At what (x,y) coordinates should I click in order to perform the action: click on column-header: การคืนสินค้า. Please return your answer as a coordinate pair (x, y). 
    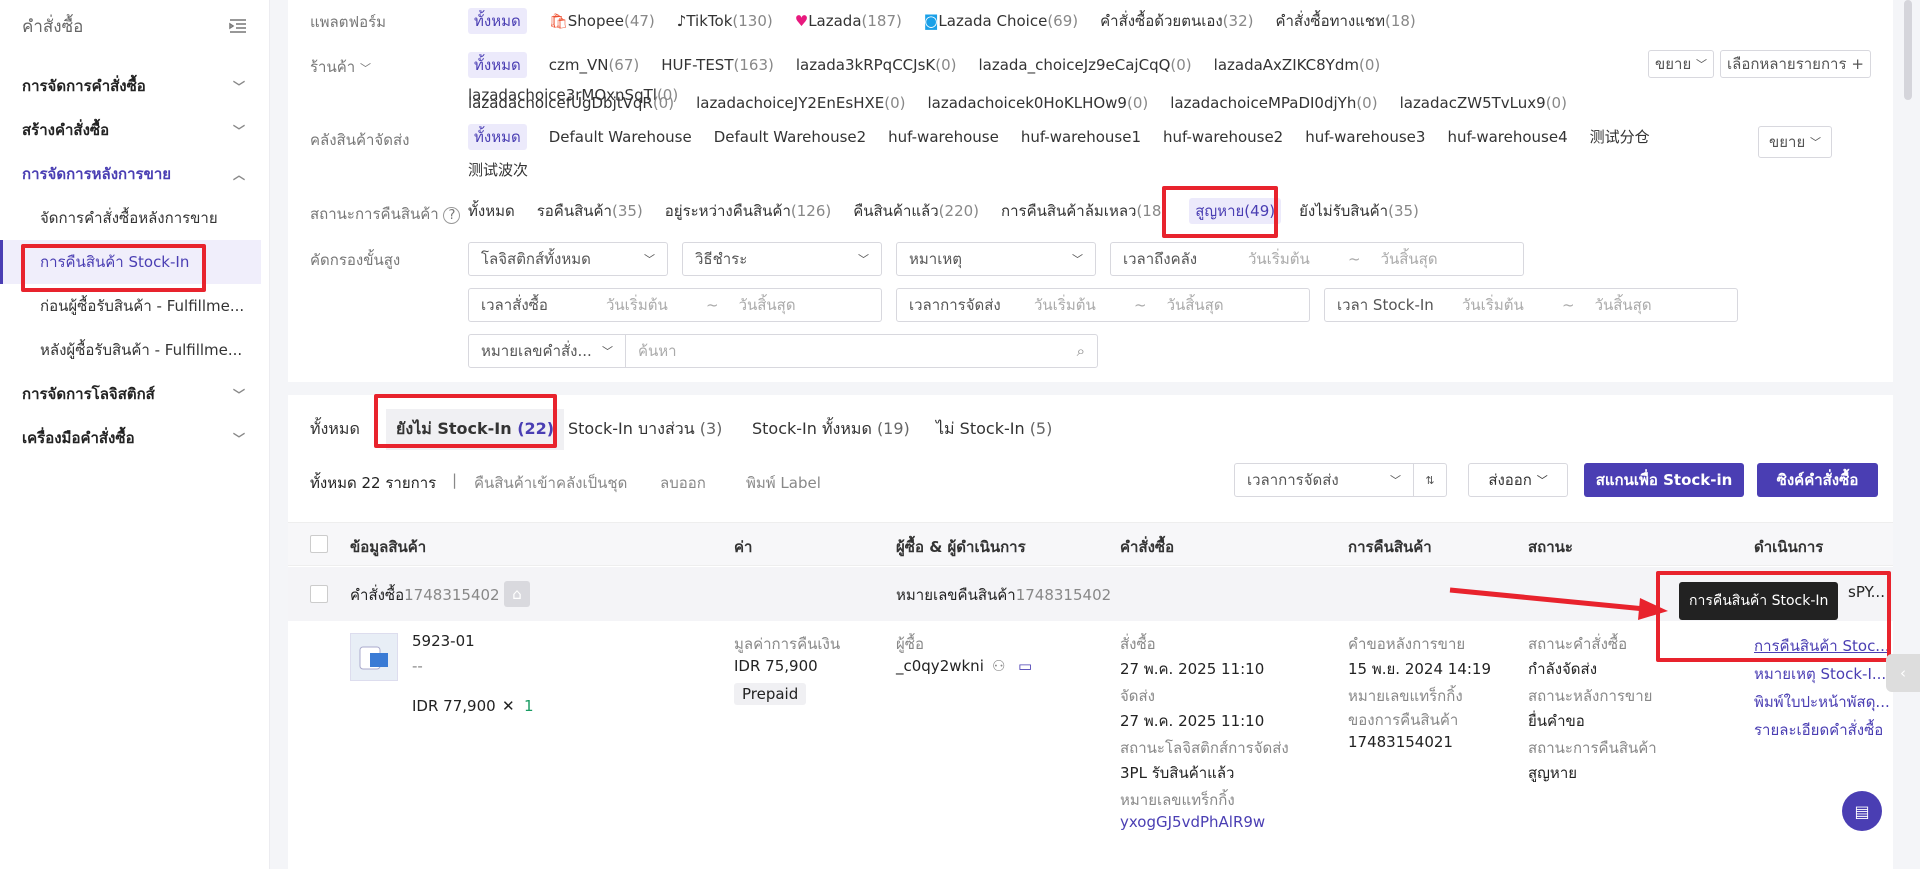
    Looking at the image, I should click on (1390, 547).